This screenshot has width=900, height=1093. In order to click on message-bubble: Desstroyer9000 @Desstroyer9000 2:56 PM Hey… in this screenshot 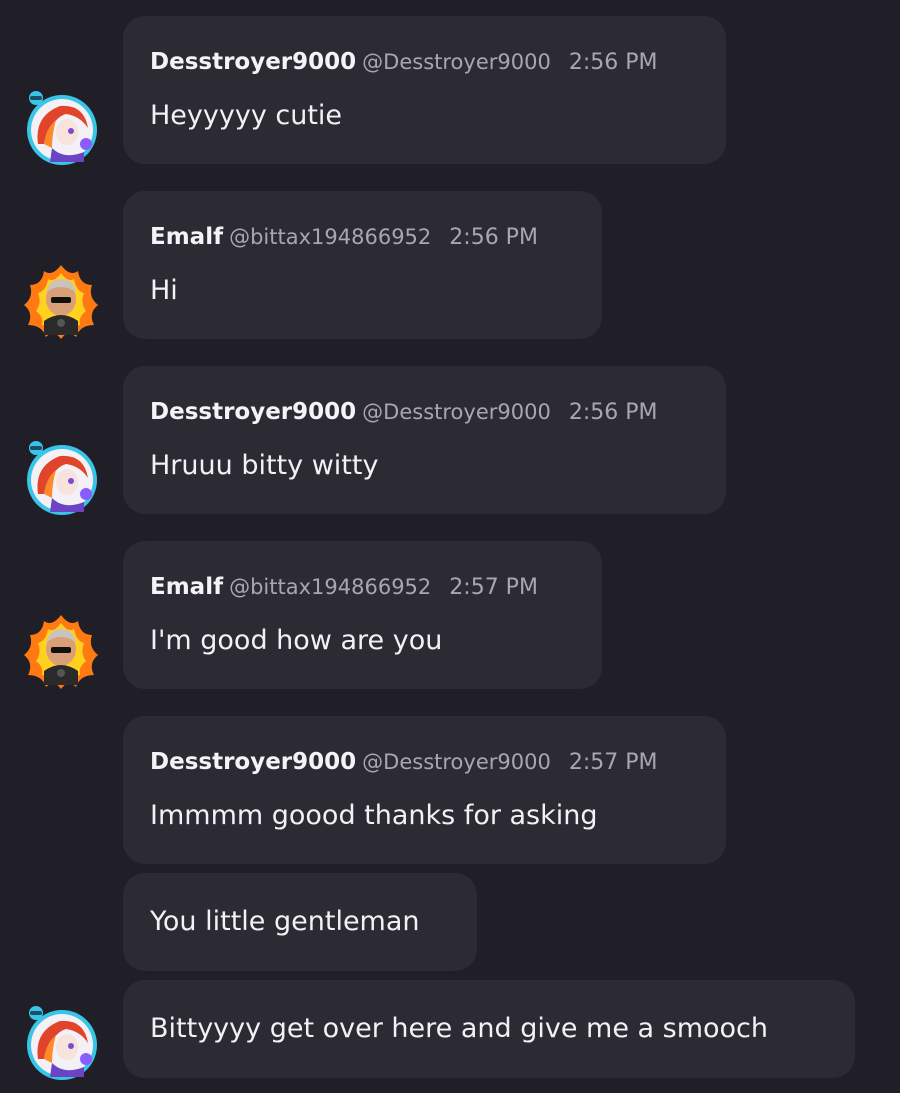, I will do `click(424, 90)`.